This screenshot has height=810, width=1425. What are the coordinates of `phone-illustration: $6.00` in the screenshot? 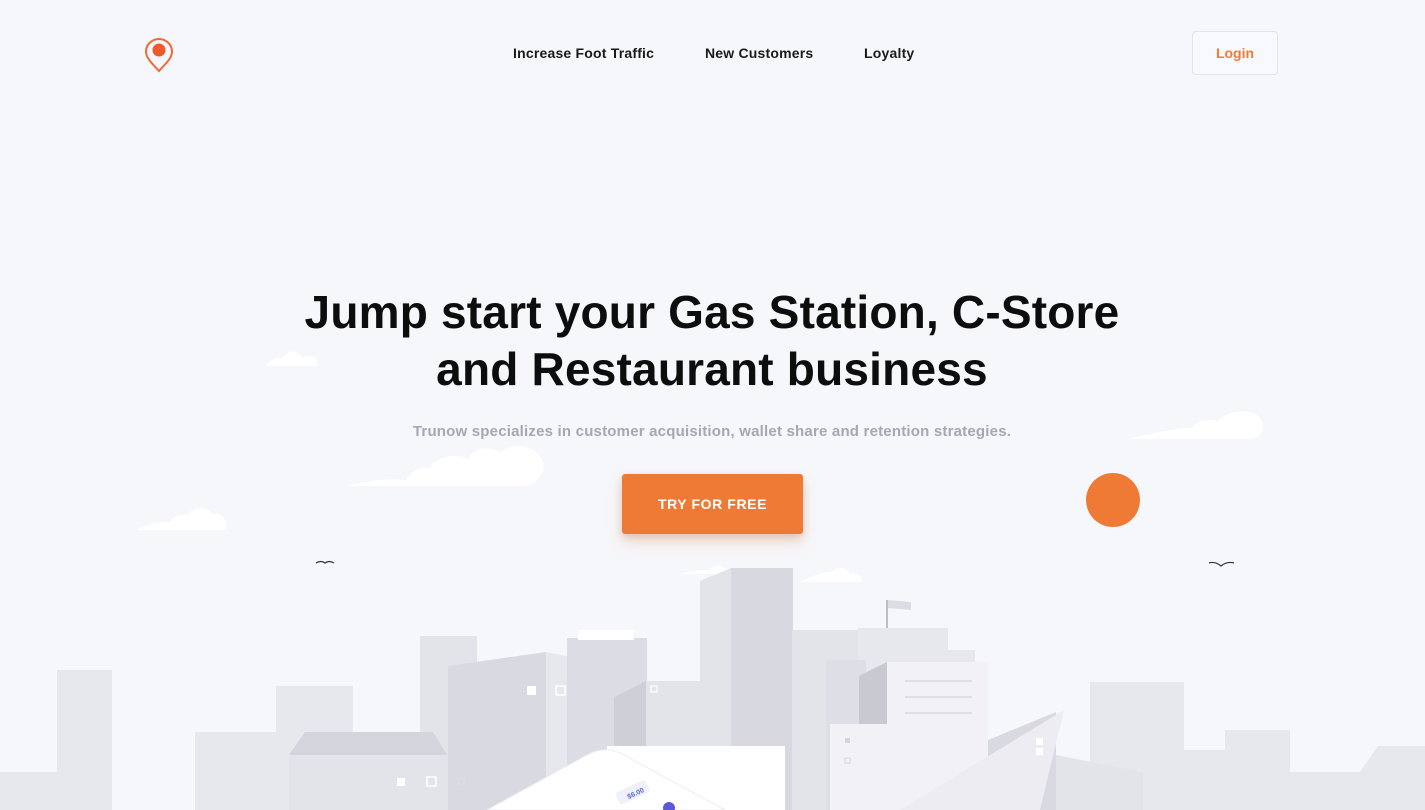 It's located at (635, 778).